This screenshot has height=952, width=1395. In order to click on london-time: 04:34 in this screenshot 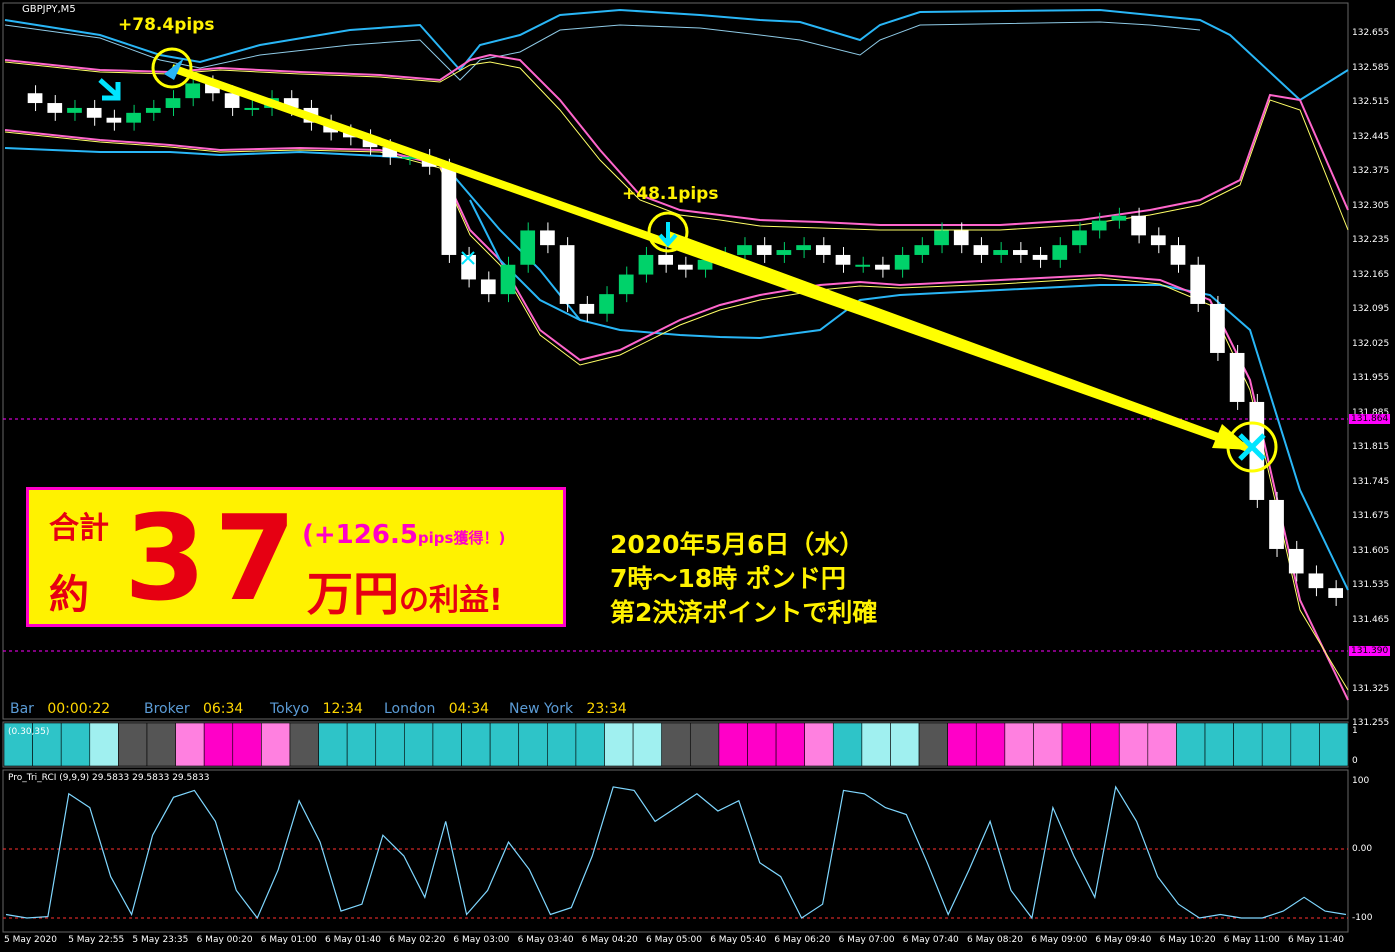, I will do `click(469, 709)`.